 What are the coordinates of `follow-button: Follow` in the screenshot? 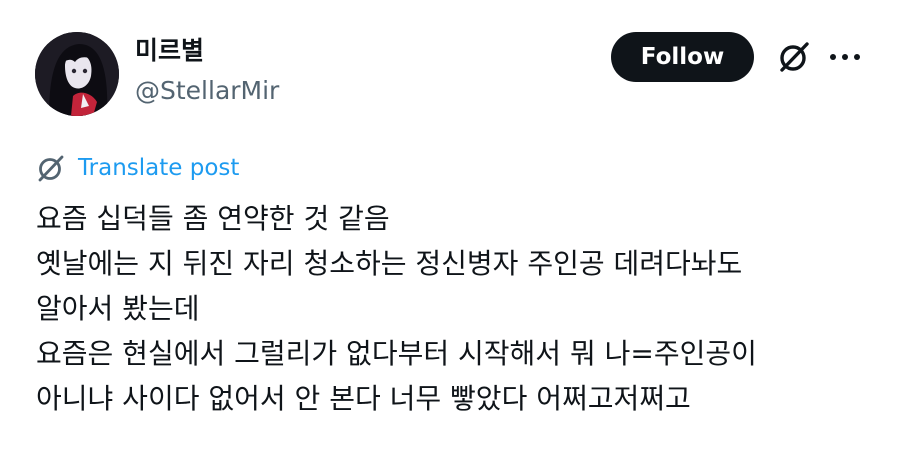 It's located at (682, 57).